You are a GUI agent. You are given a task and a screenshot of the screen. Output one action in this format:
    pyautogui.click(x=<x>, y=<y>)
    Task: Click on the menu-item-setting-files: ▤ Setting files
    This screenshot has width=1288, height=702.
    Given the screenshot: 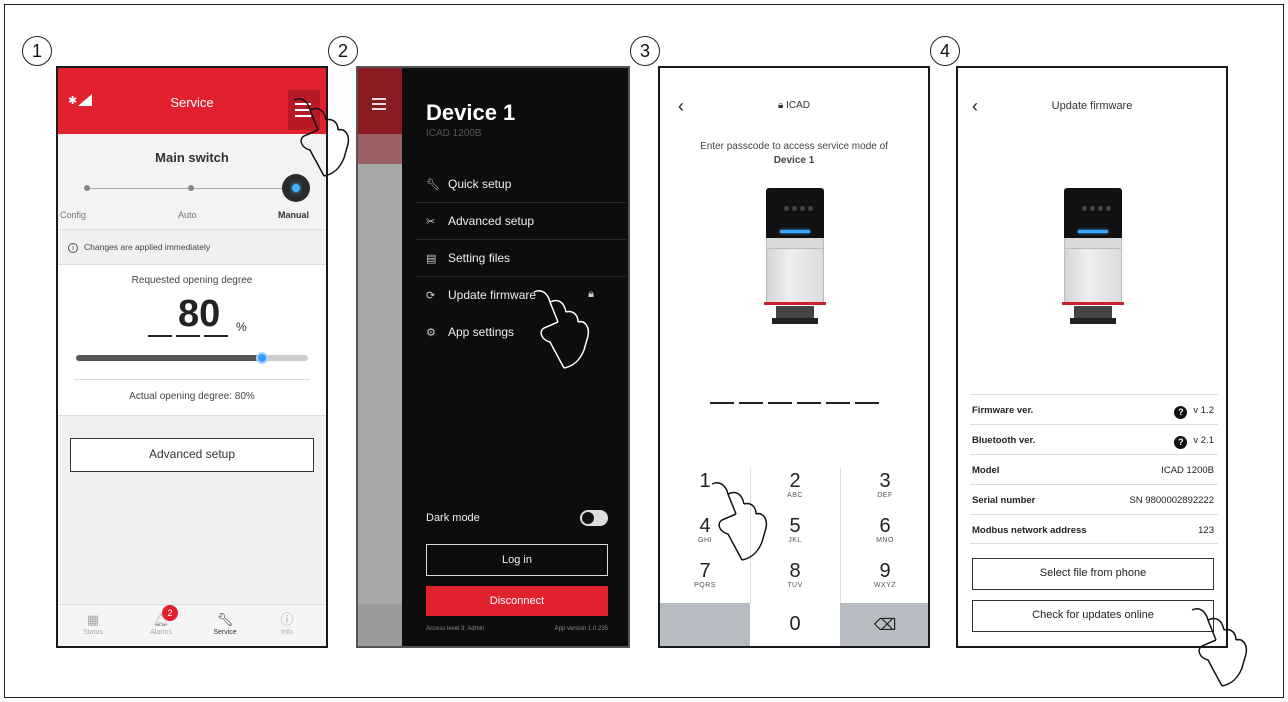 What is the action you would take?
    pyautogui.click(x=521, y=258)
    